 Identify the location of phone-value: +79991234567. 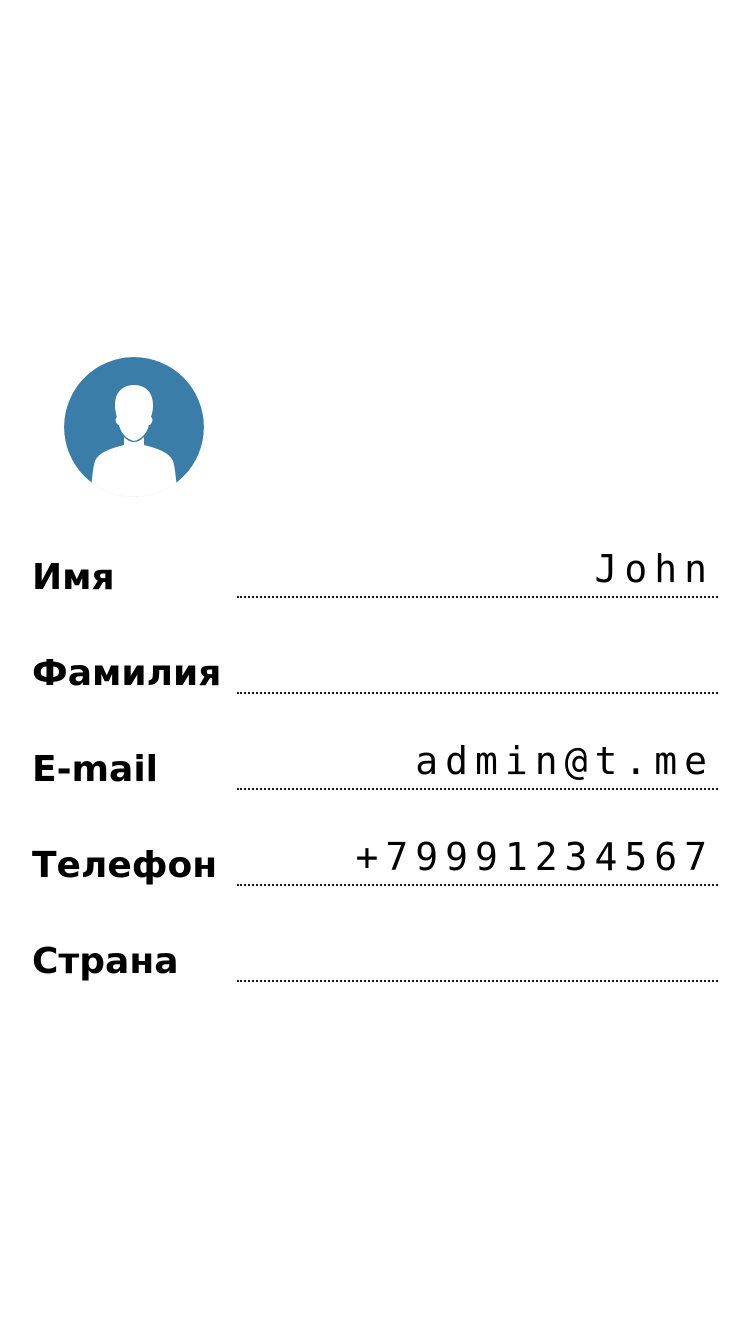
(534, 857).